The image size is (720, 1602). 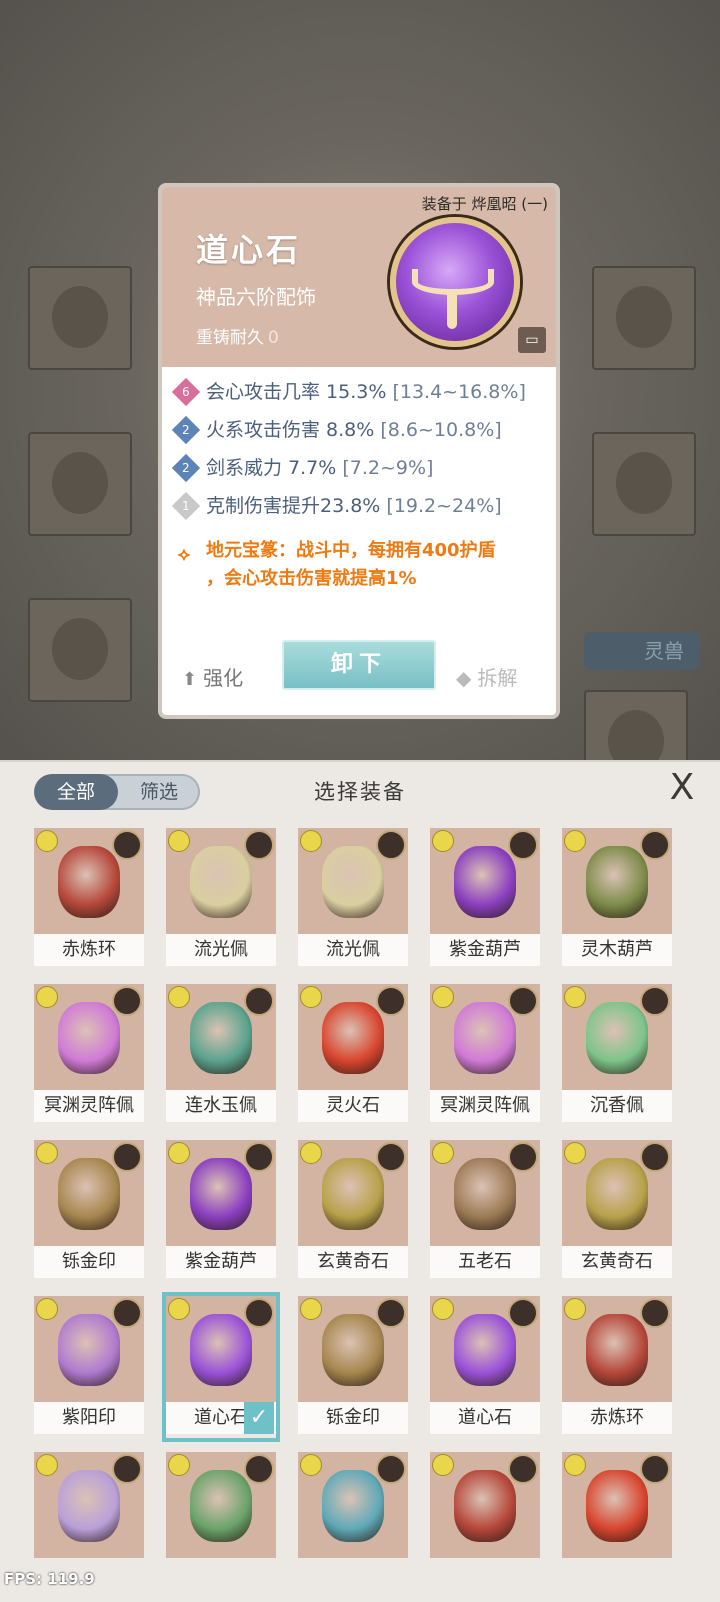 What do you see at coordinates (485, 1367) in the screenshot?
I see `equipment-item: 道心石` at bounding box center [485, 1367].